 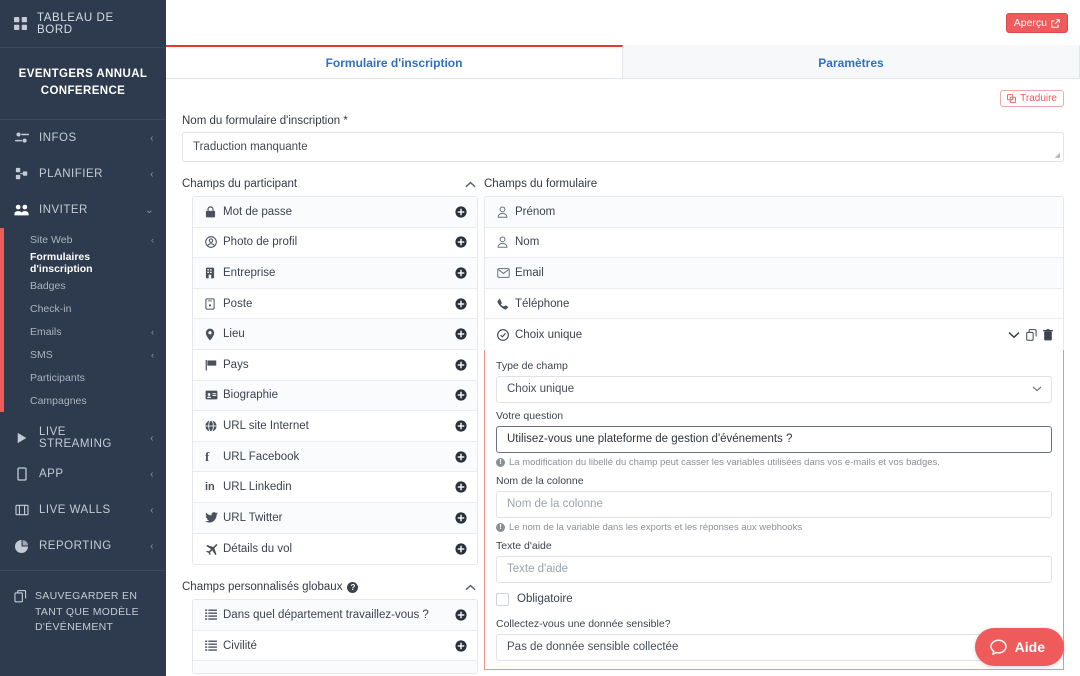 I want to click on sensitive-data-select: Pas de donnée sensible collectée, so click(x=774, y=647).